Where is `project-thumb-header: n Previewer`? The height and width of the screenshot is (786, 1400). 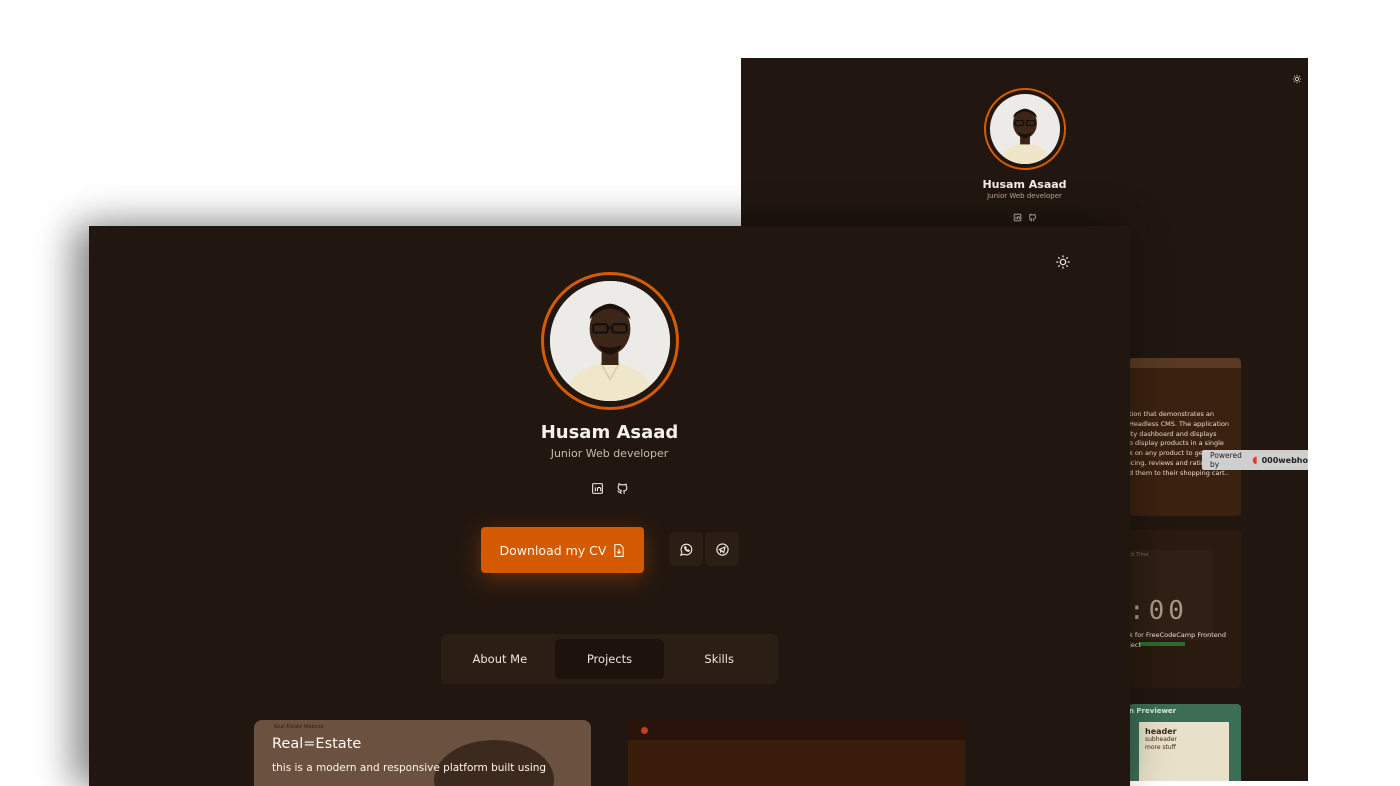
project-thumb-header: n Previewer is located at coordinates (1153, 711).